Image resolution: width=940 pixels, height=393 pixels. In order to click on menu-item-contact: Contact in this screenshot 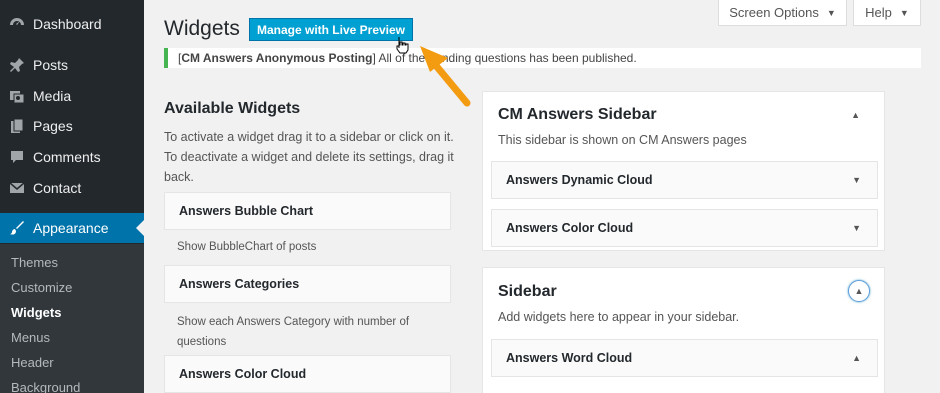, I will do `click(72, 188)`.